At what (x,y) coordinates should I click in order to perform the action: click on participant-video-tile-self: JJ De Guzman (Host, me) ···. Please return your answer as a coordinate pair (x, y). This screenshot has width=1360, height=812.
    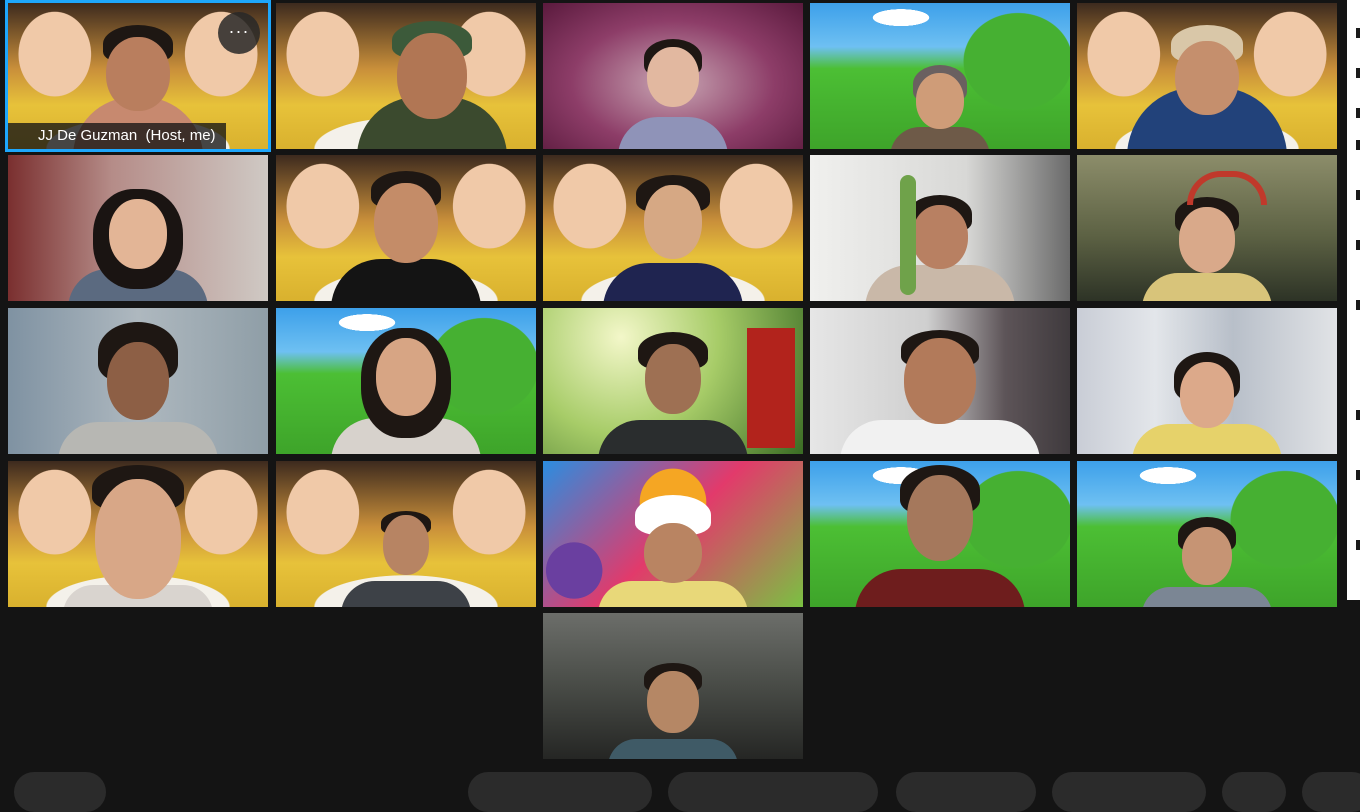
    Looking at the image, I should click on (138, 76).